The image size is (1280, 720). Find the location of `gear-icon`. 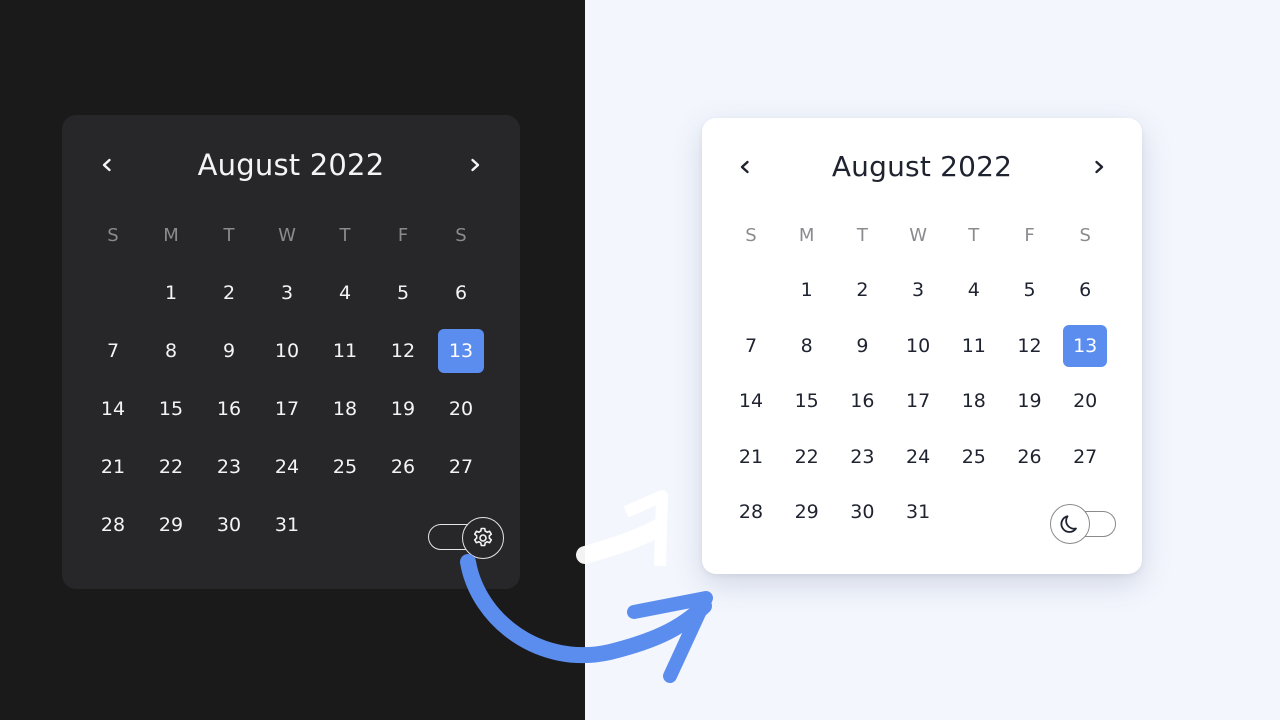

gear-icon is located at coordinates (483, 537).